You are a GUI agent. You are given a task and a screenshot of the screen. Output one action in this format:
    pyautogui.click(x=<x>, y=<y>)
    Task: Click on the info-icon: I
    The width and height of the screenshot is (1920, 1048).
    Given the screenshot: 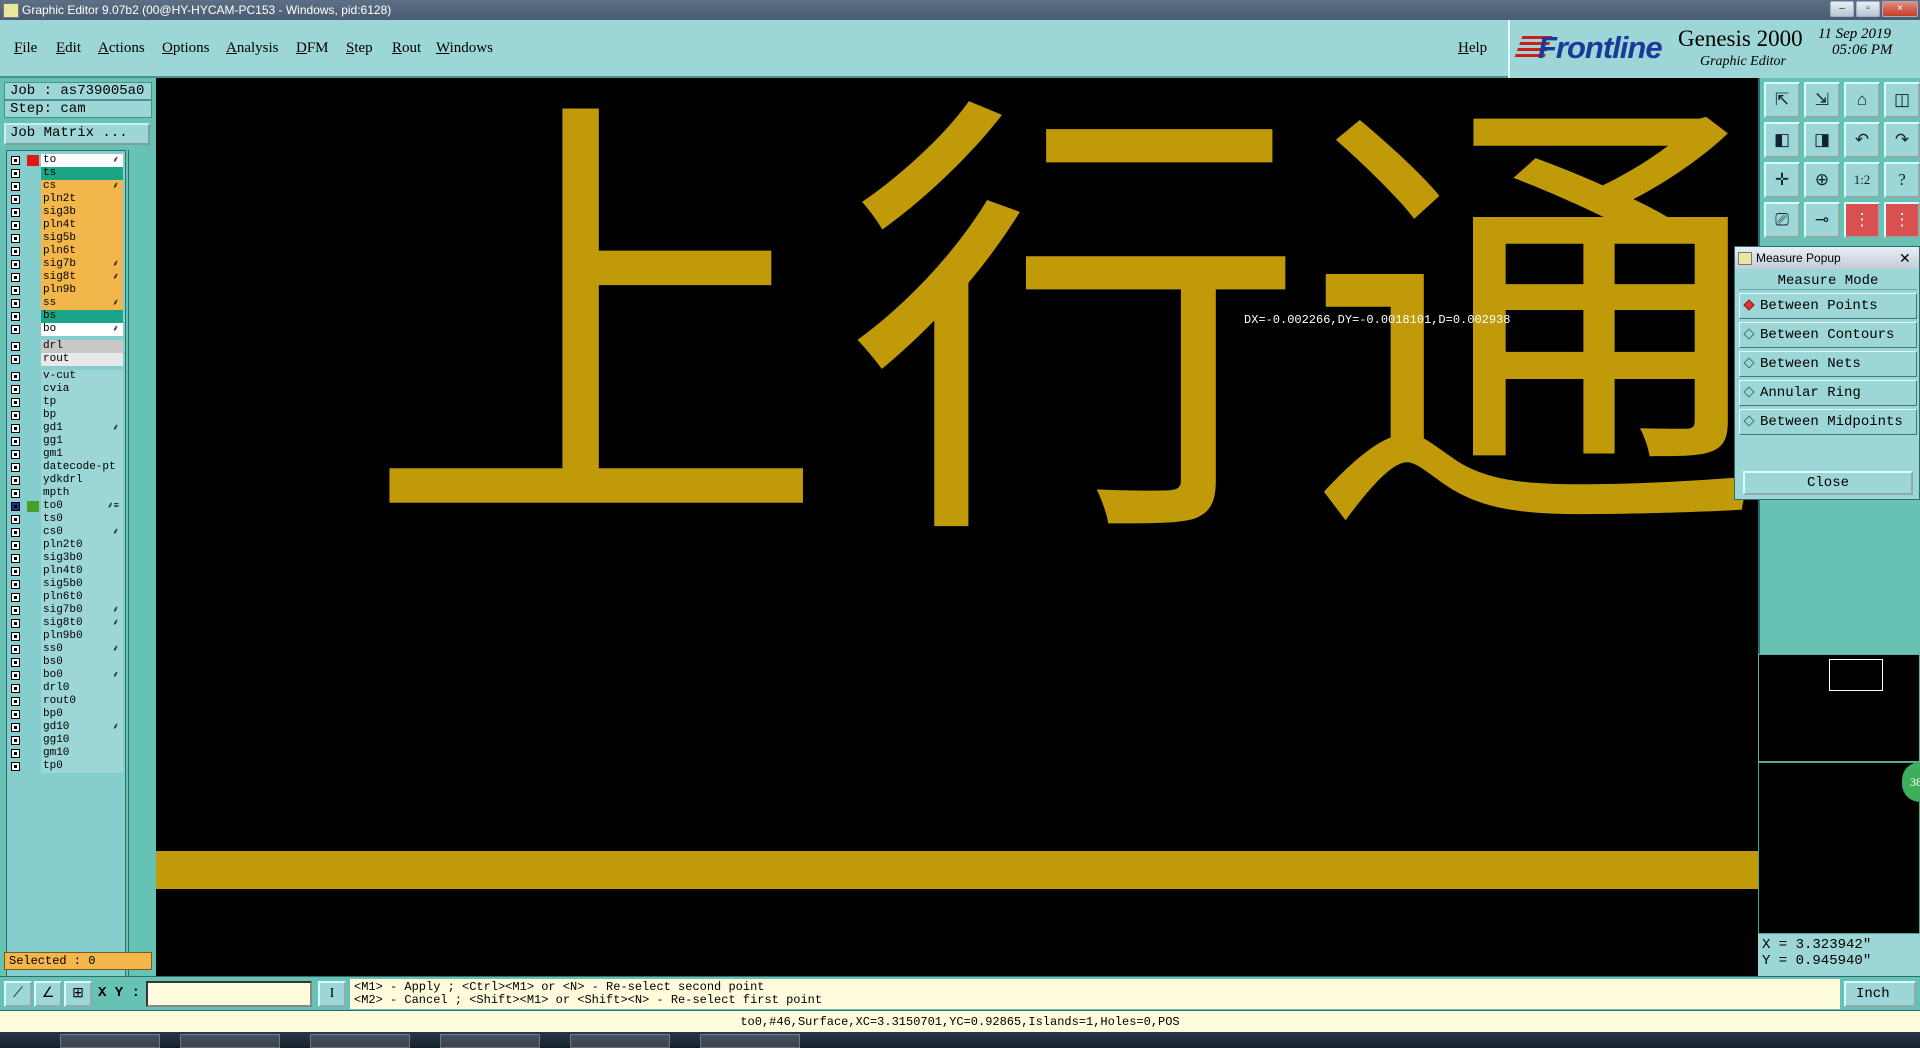 What is the action you would take?
    pyautogui.click(x=332, y=994)
    